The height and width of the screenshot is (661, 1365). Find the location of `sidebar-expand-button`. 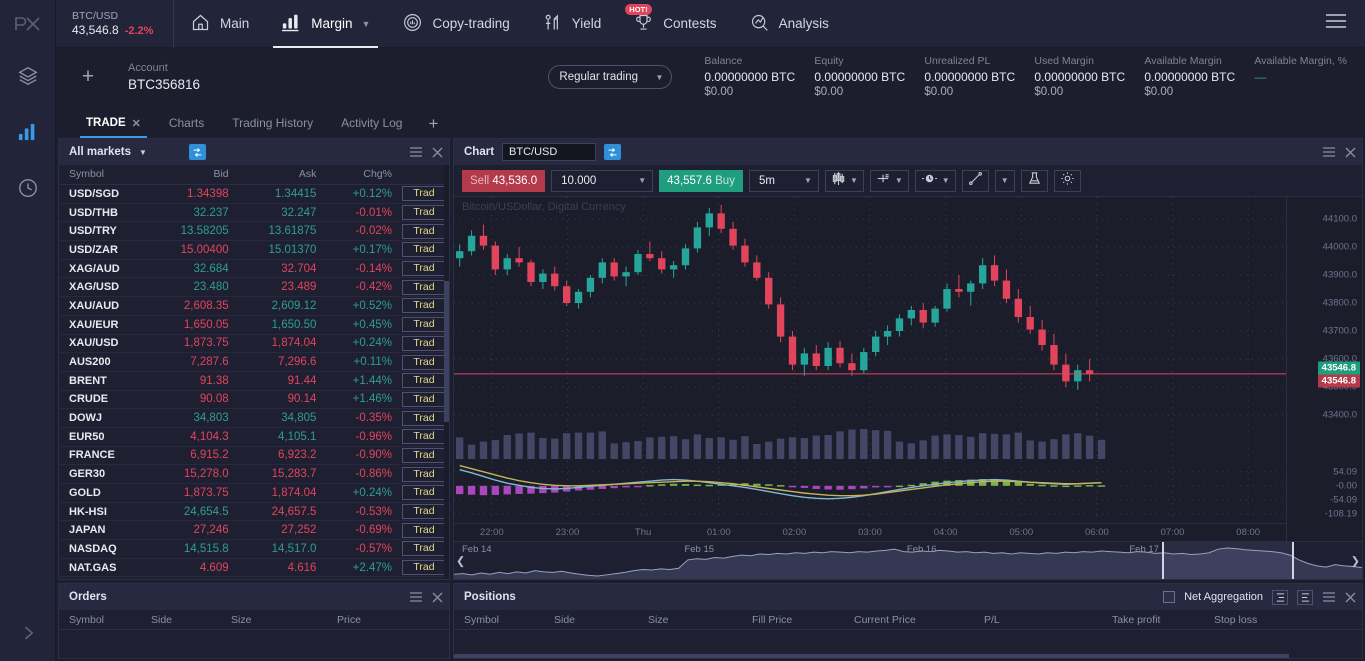

sidebar-expand-button is located at coordinates (28, 633).